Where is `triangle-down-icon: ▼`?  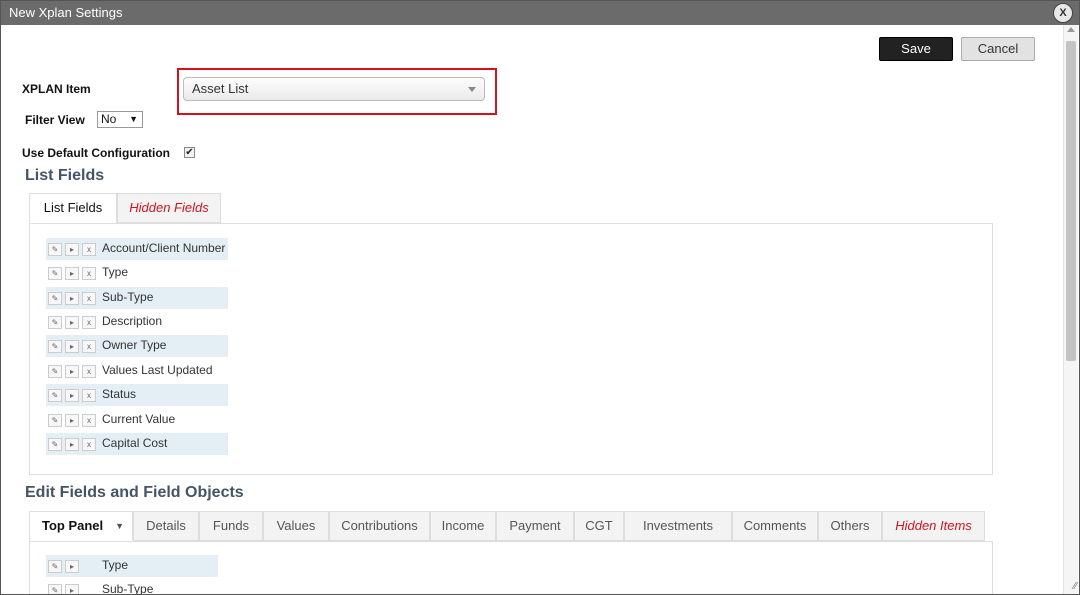 triangle-down-icon: ▼ is located at coordinates (133, 119).